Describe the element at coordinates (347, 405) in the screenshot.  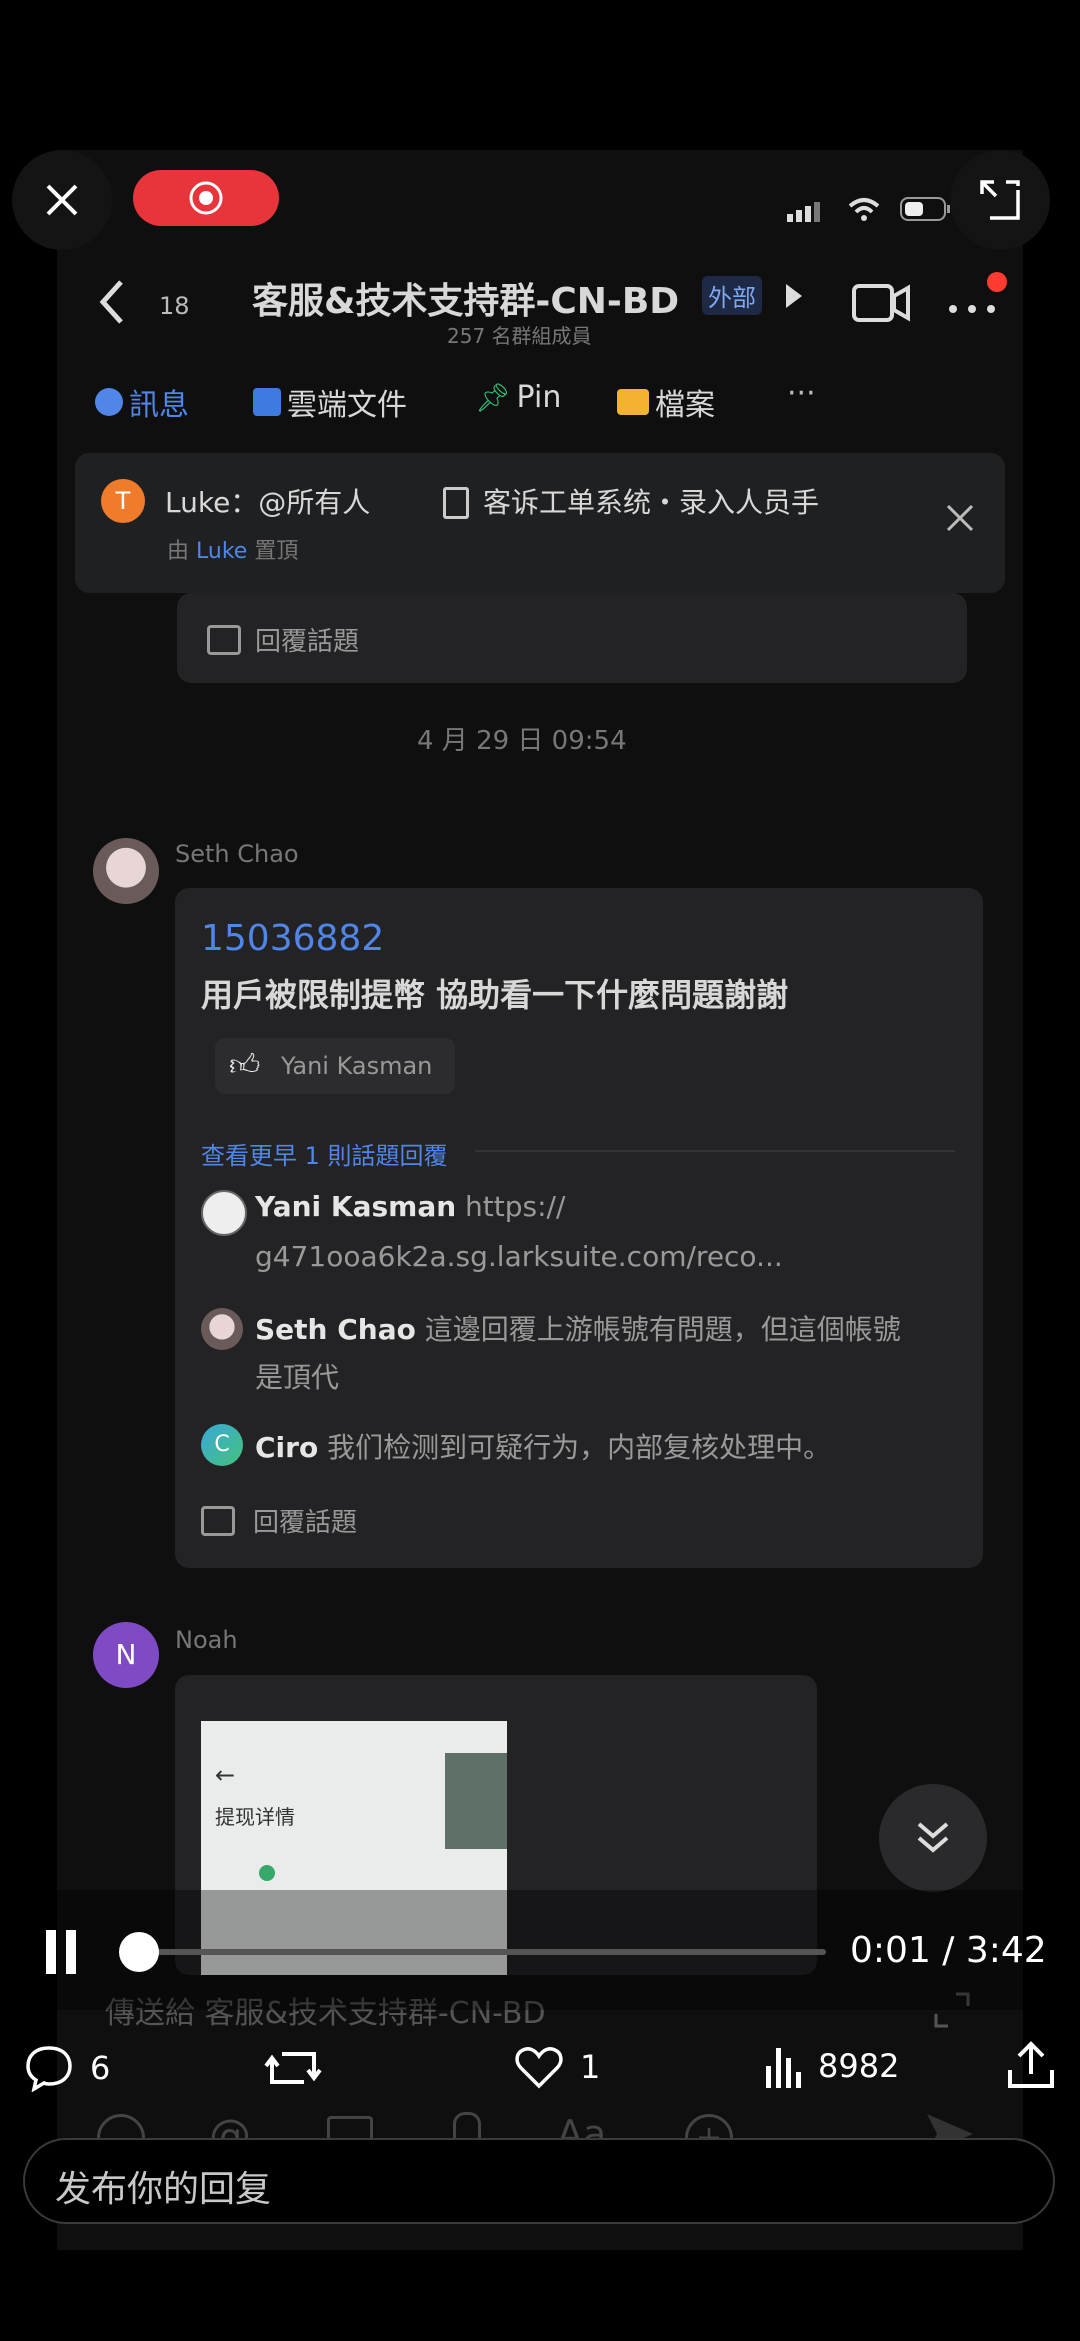
I see `tab-label: 雲端文件` at that location.